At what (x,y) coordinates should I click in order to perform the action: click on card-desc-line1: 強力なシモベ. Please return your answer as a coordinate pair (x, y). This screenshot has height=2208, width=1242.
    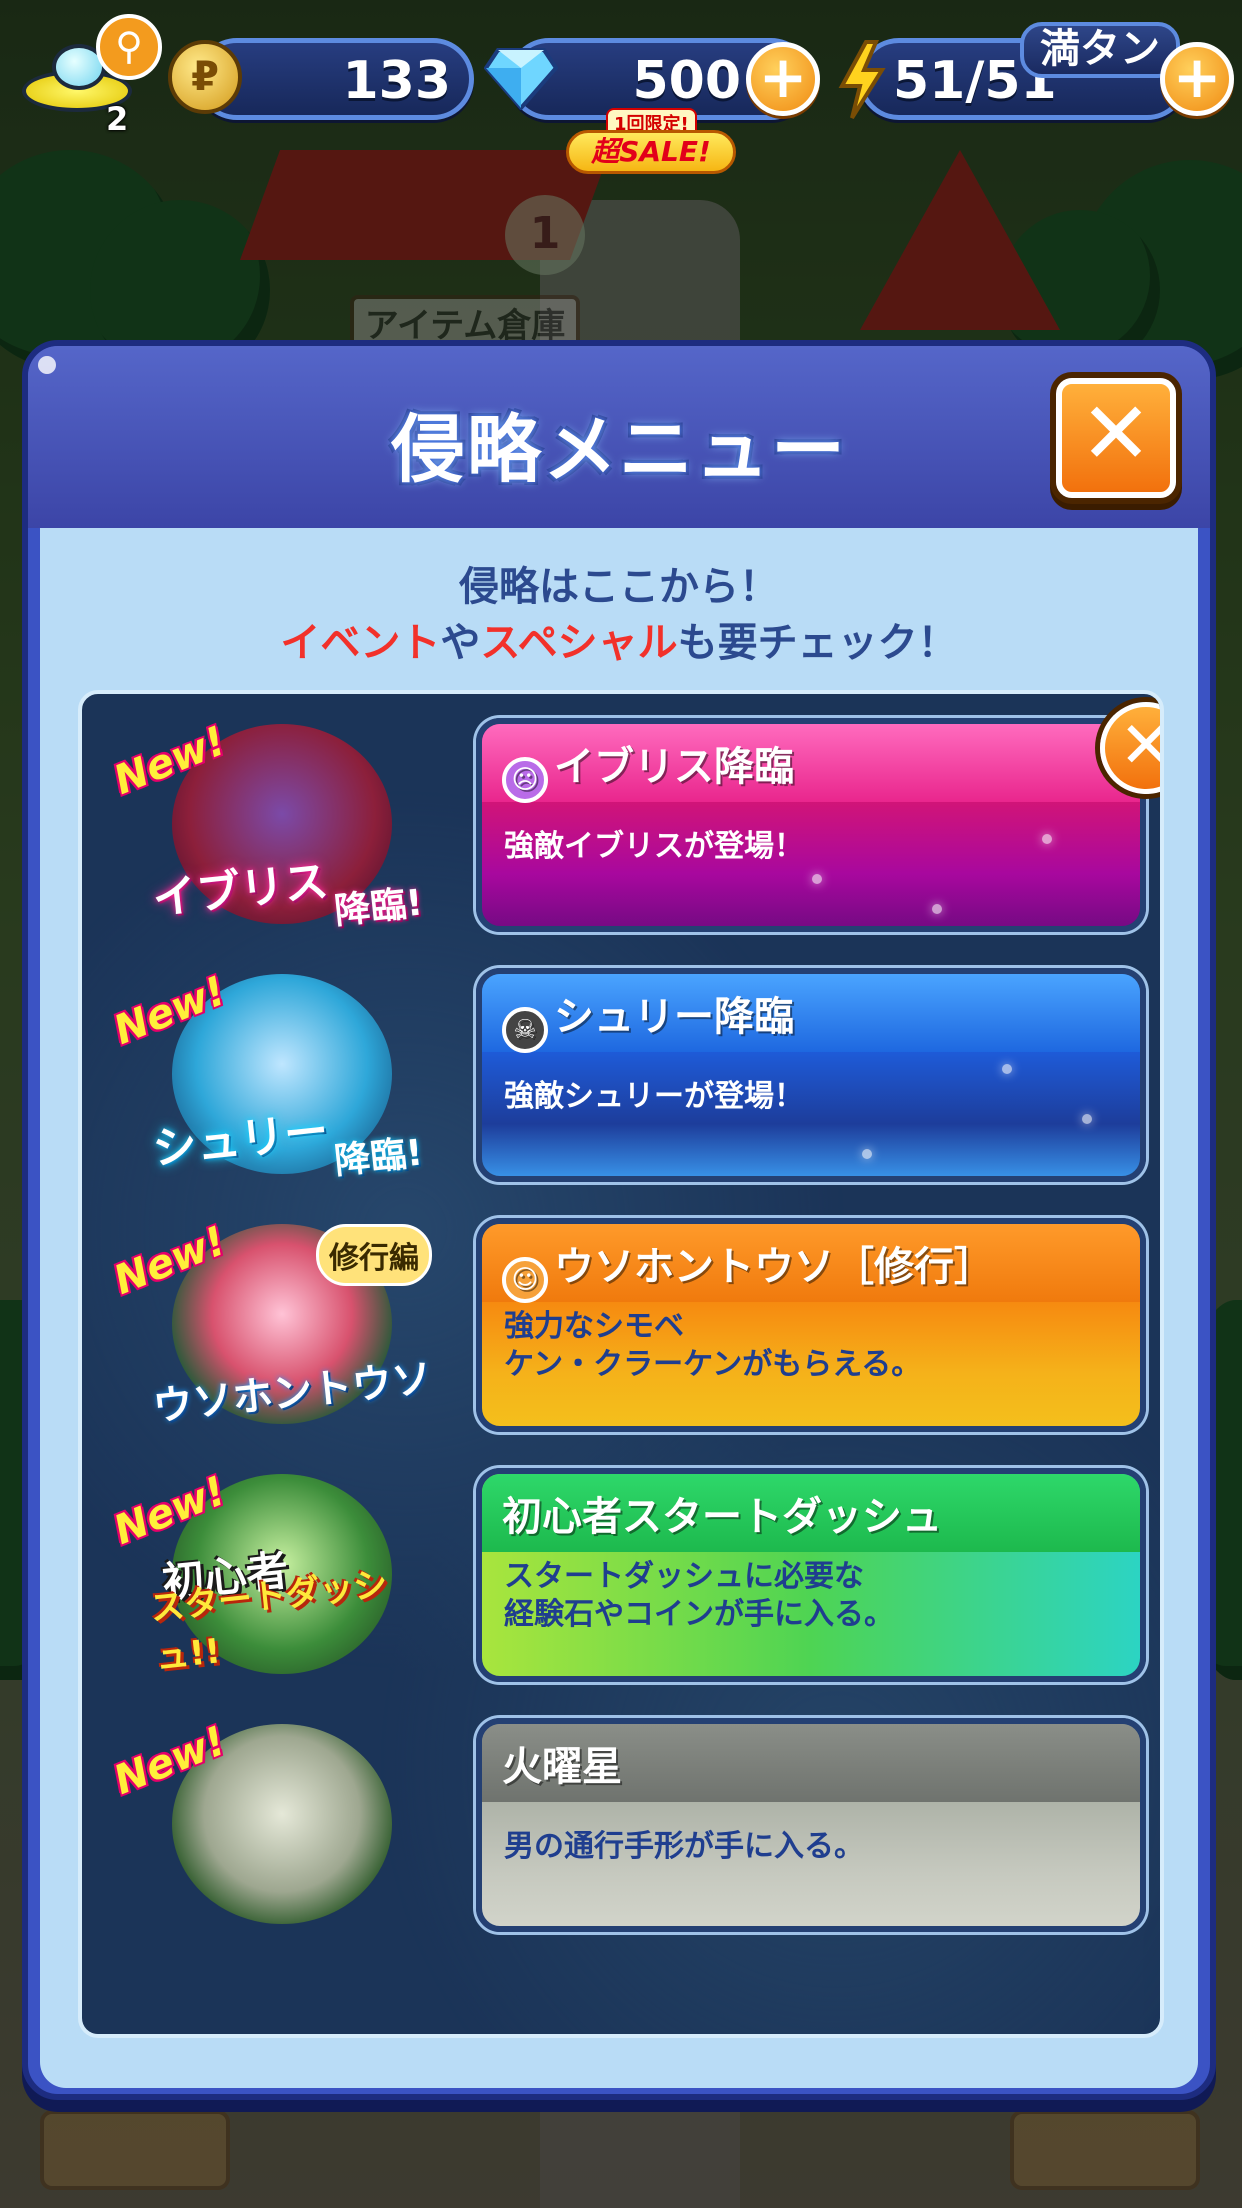
    Looking at the image, I should click on (594, 1326).